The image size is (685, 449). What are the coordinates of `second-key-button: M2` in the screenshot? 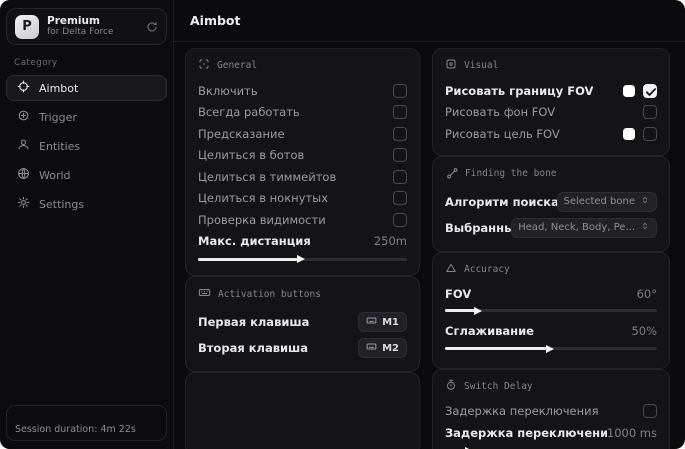 It's located at (382, 348).